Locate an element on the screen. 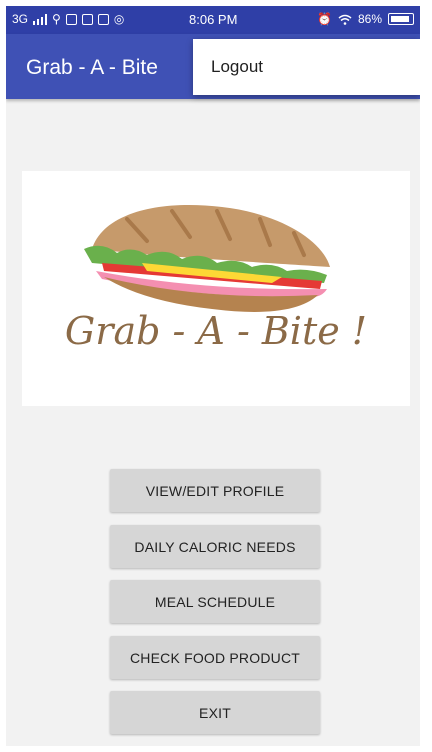  battery-icon is located at coordinates (401, 19).